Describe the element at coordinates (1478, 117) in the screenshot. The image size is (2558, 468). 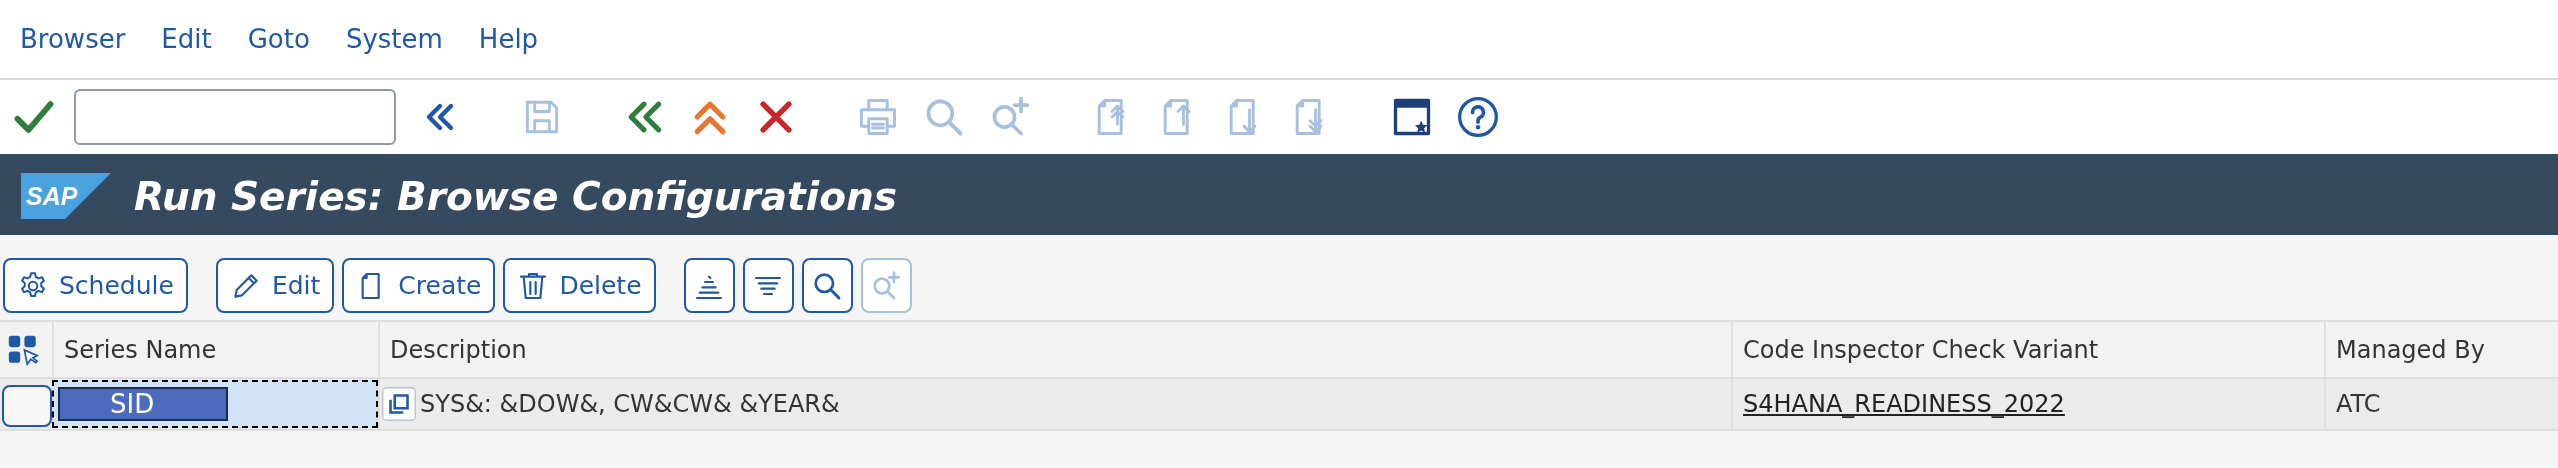
I see `help-icon` at that location.